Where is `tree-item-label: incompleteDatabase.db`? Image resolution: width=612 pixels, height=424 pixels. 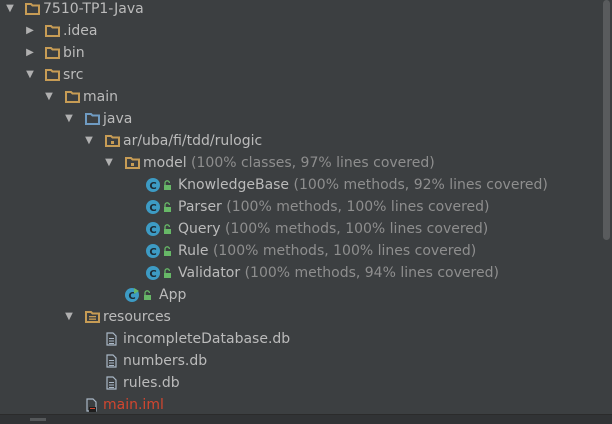
tree-item-label: incompleteDatabase.db is located at coordinates (207, 339).